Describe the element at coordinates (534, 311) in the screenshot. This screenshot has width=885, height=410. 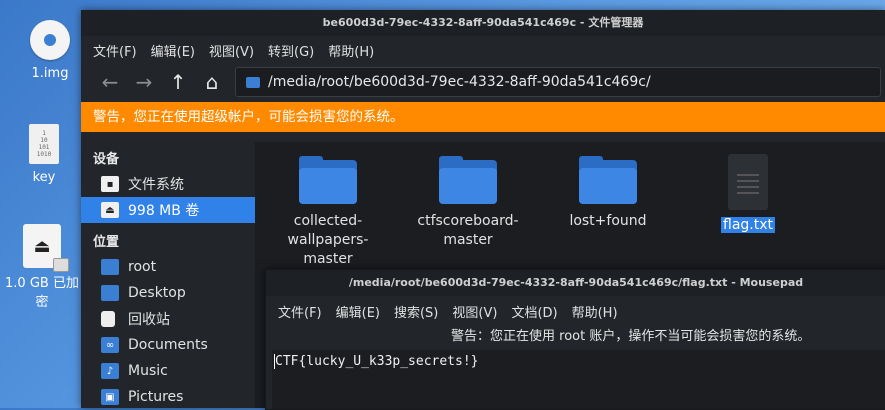
I see `menu-document: 文档(D)` at that location.